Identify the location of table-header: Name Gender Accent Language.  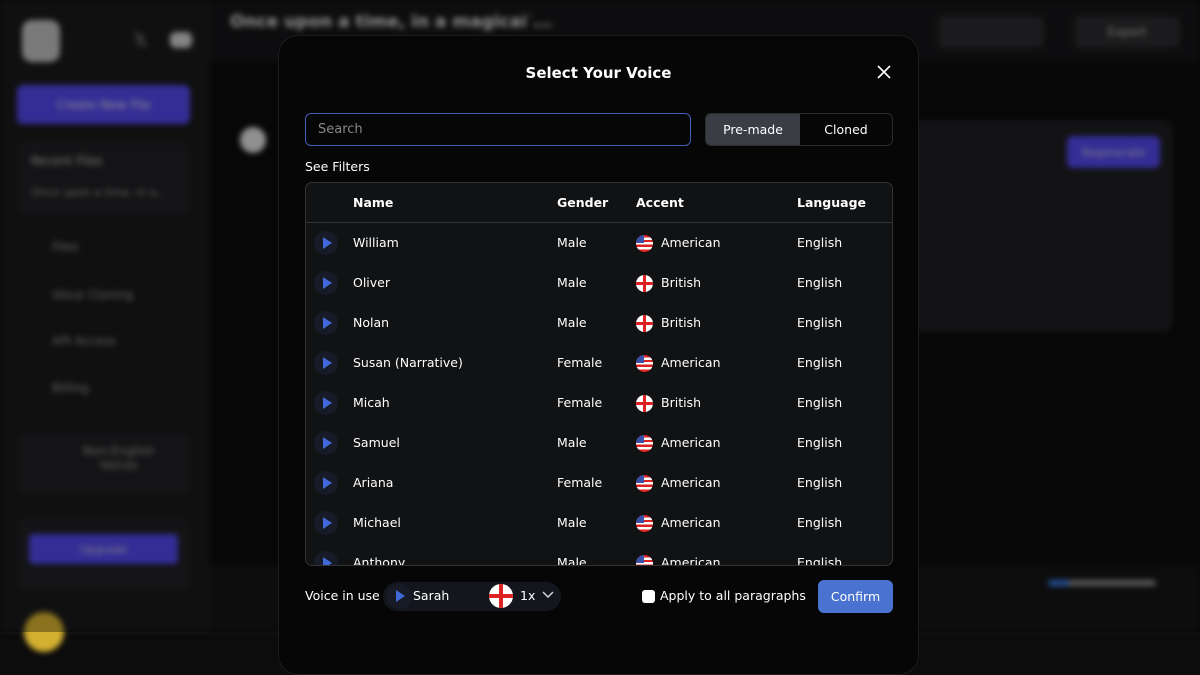
(599, 203).